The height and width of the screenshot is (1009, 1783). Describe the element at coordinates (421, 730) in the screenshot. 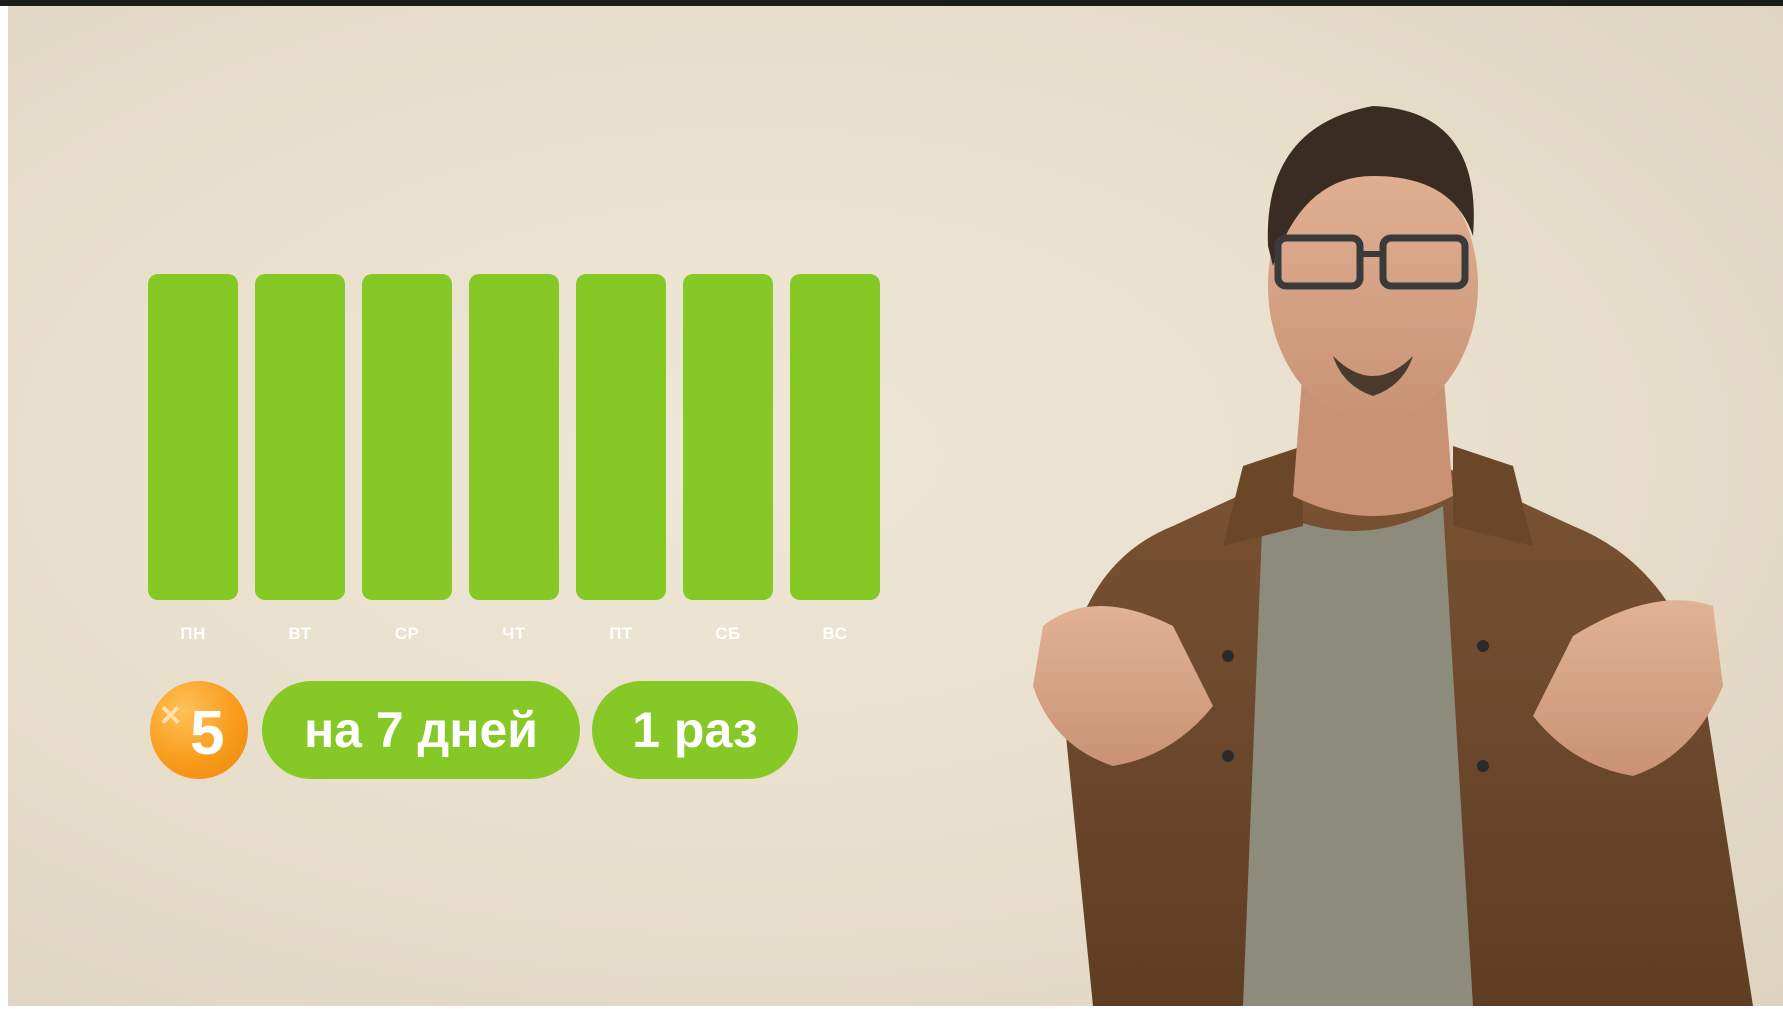

I see `duration-pill: на 7 дней` at that location.